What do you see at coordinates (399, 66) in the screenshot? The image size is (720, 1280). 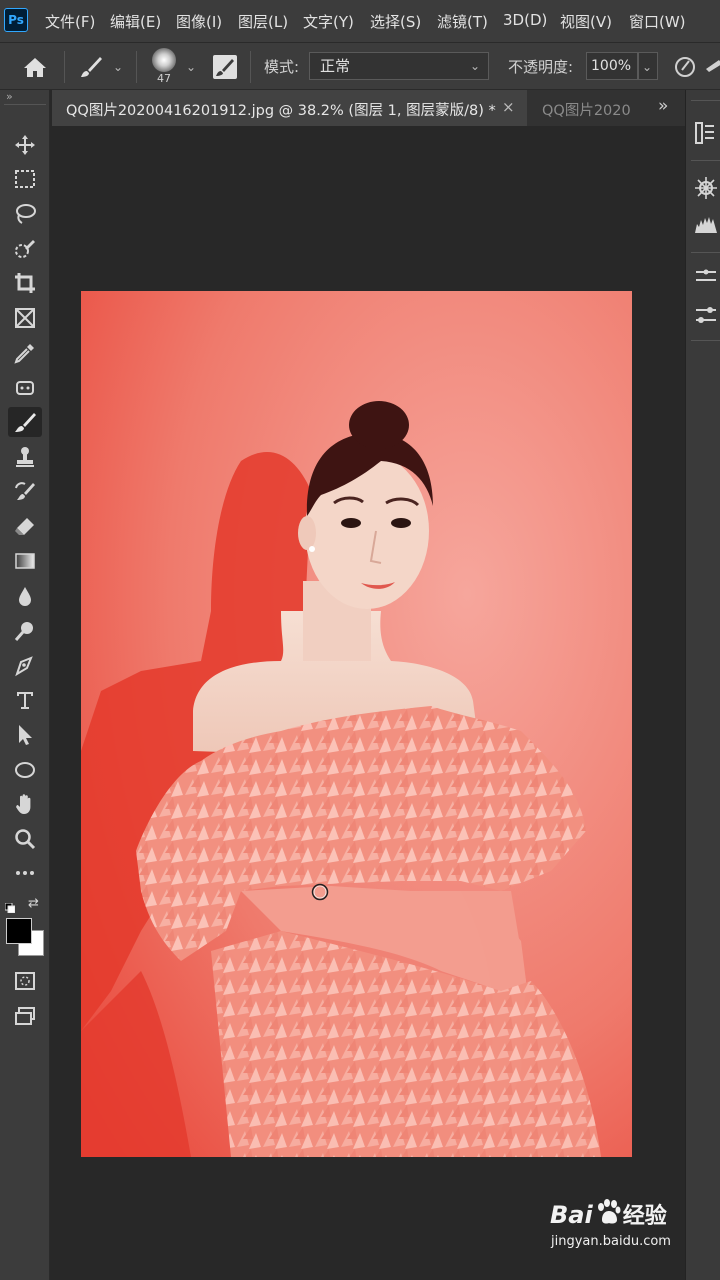 I see `blend-mode-dropdown: 正常 ⌄` at bounding box center [399, 66].